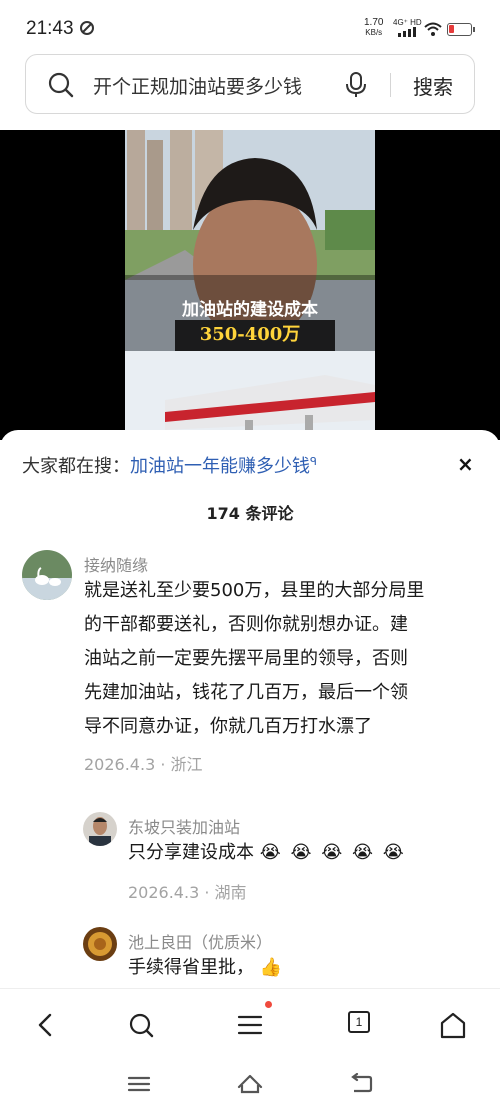 Image resolution: width=500 pixels, height=1115 pixels. I want to click on video-frame: 加油站的建设成本 350-400万, so click(250, 285).